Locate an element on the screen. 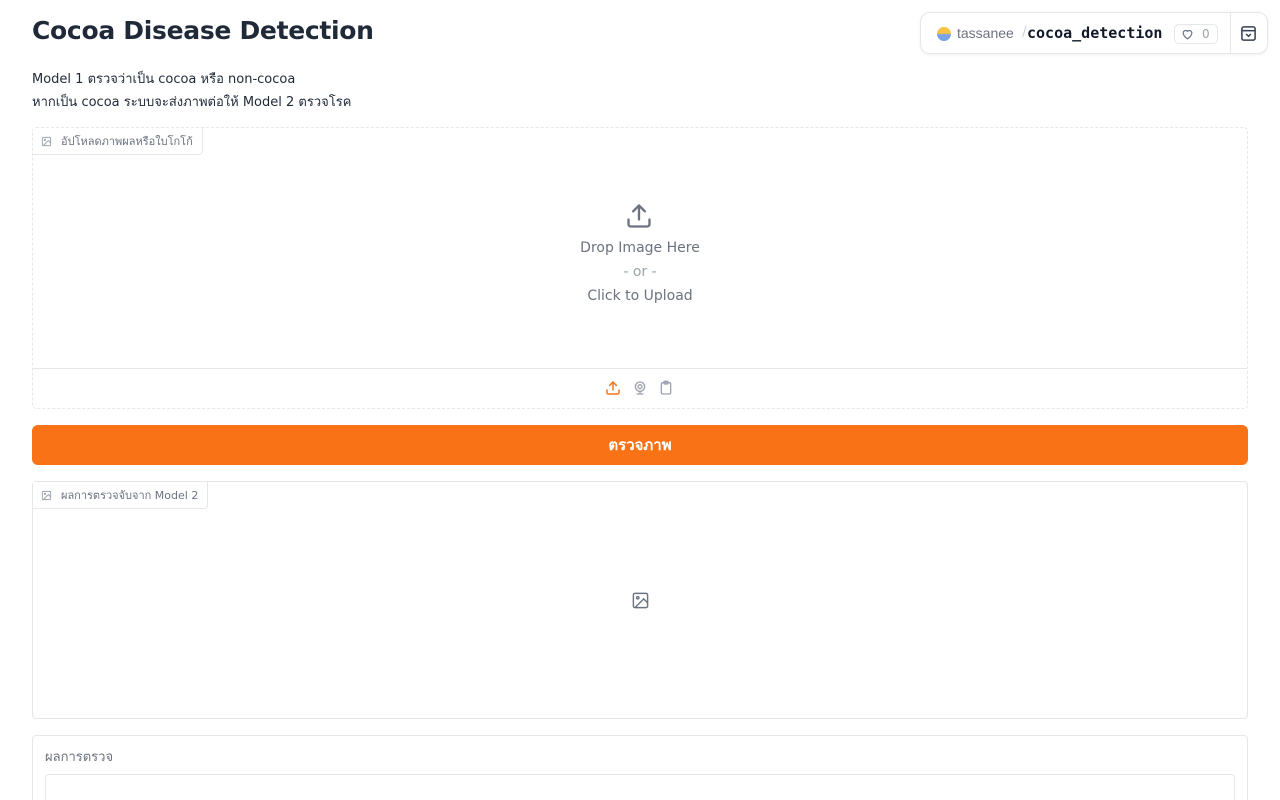  upload-source-toolbar is located at coordinates (640, 388).